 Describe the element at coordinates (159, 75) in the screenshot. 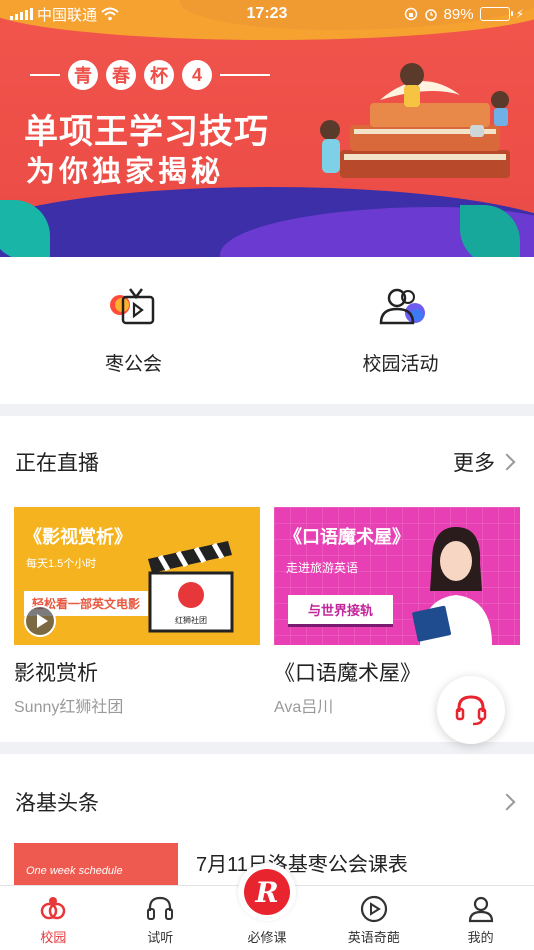

I see `cup-char: 杯` at that location.